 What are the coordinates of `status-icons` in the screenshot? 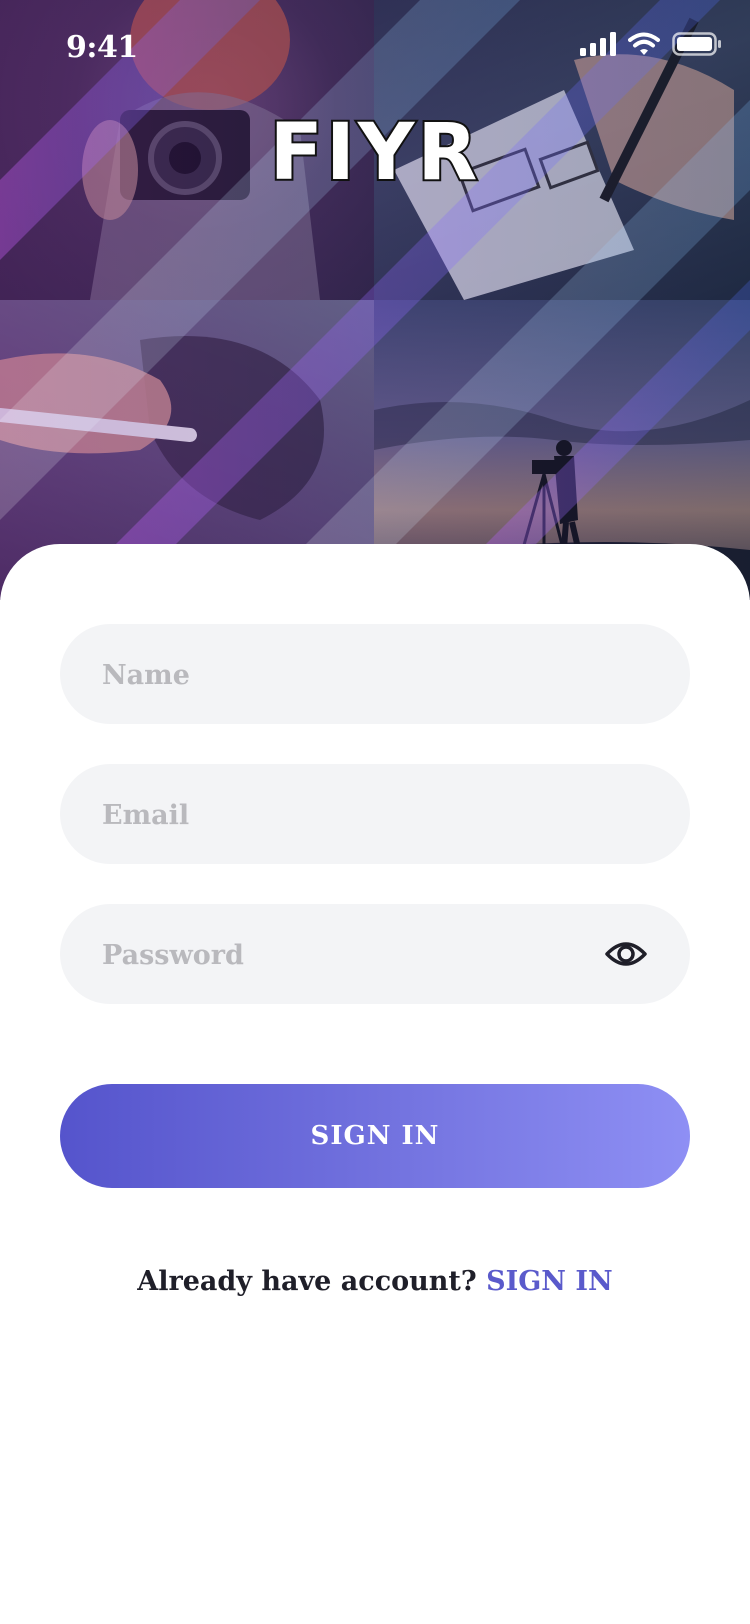 It's located at (651, 44).